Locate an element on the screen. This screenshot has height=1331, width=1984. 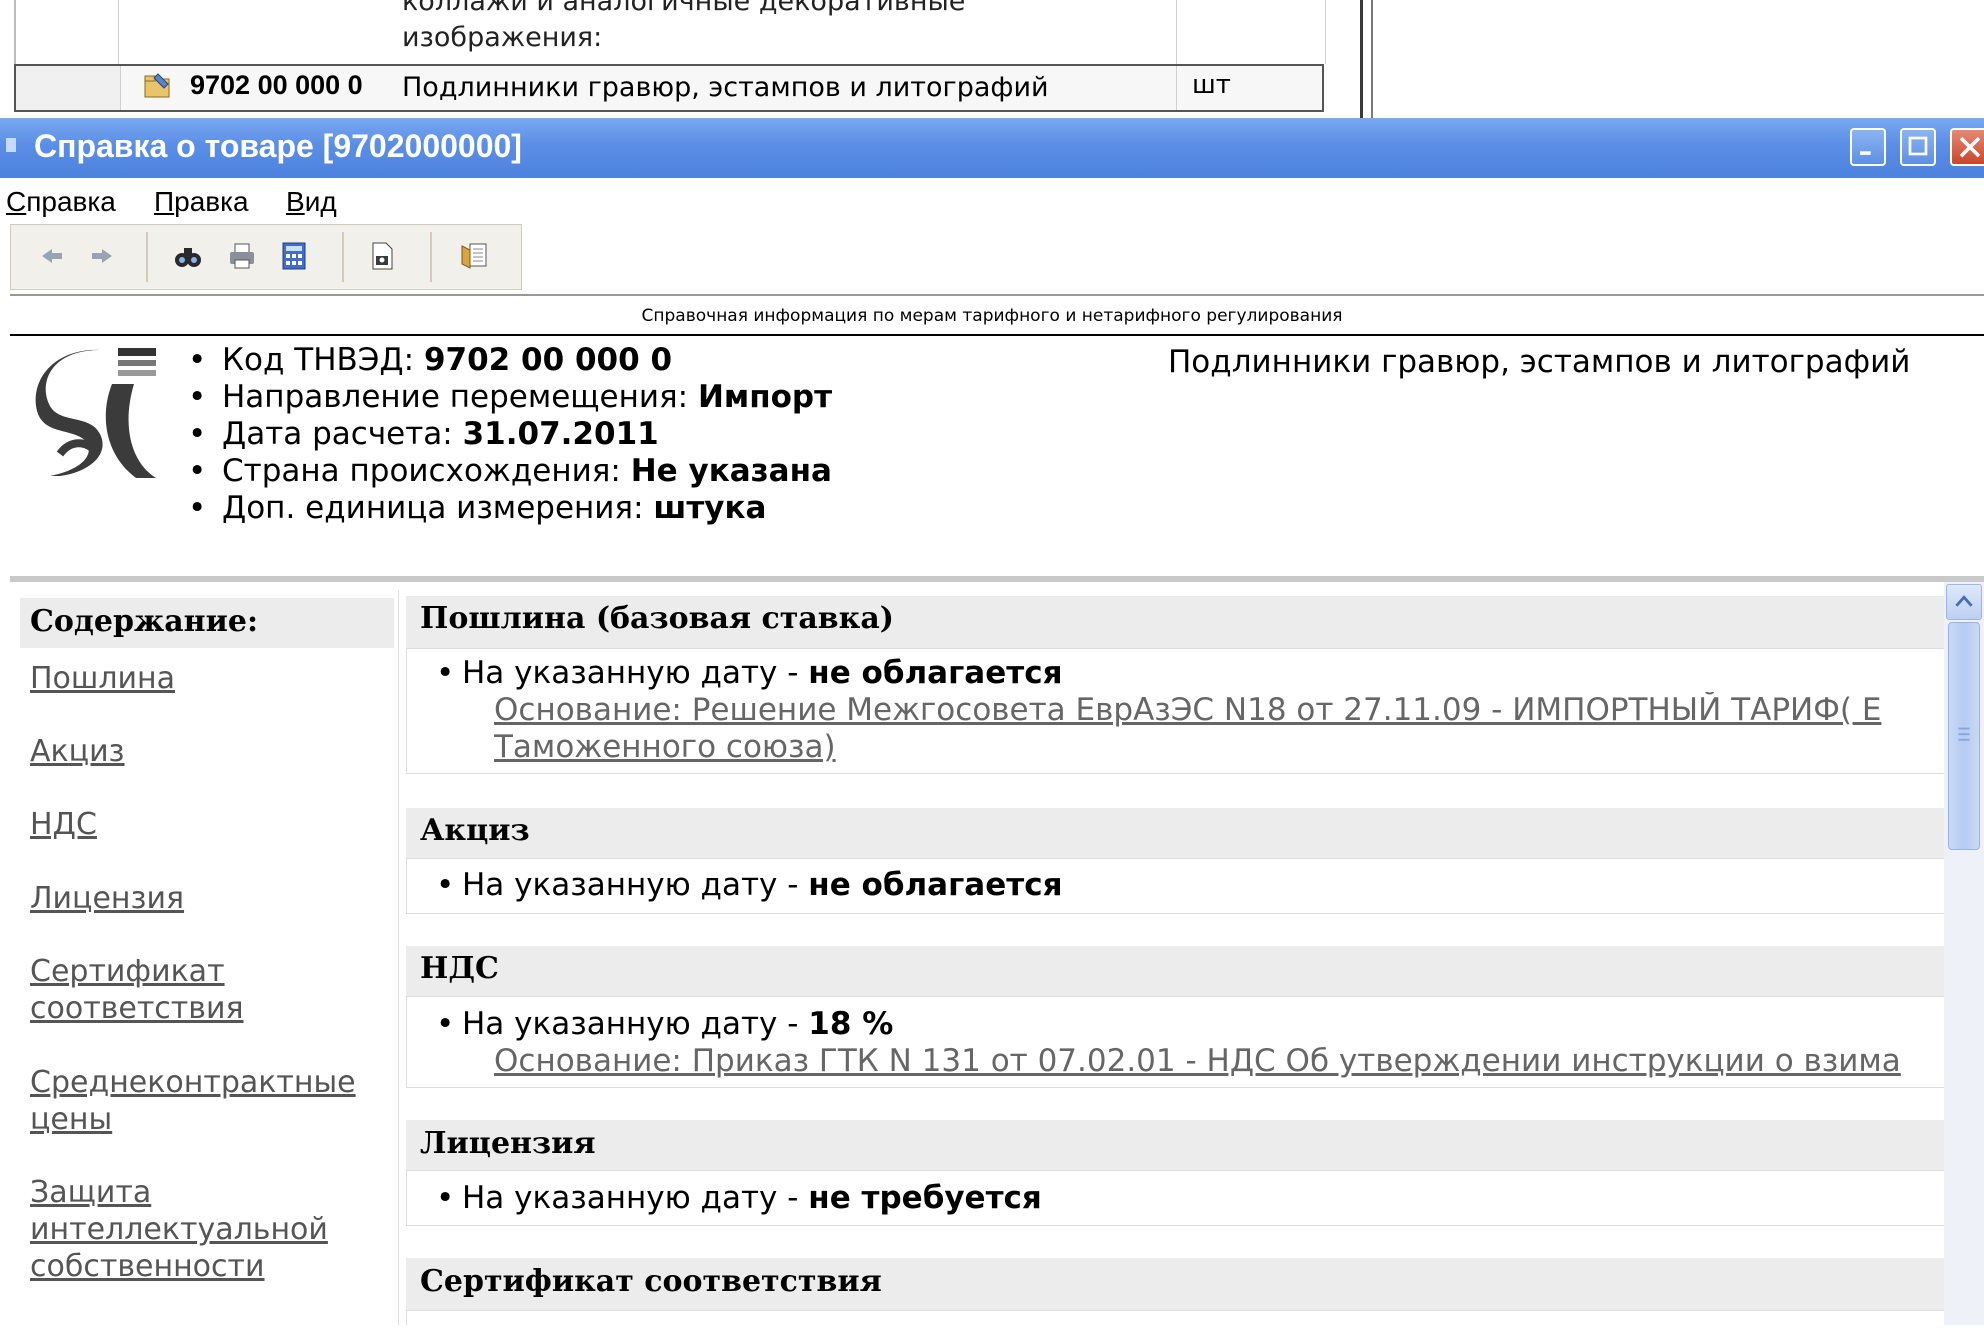
section-title-vat: НДС is located at coordinates (459, 968).